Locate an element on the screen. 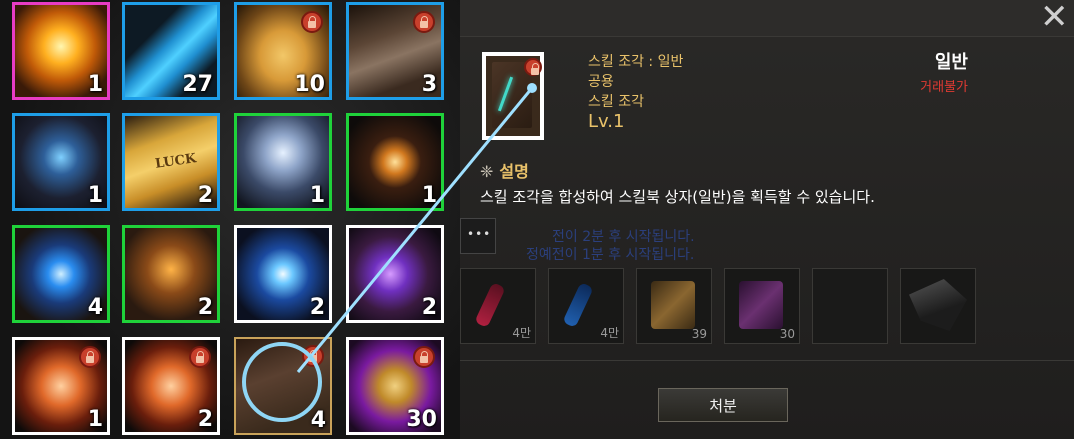  scroll-icon is located at coordinates (673, 305).